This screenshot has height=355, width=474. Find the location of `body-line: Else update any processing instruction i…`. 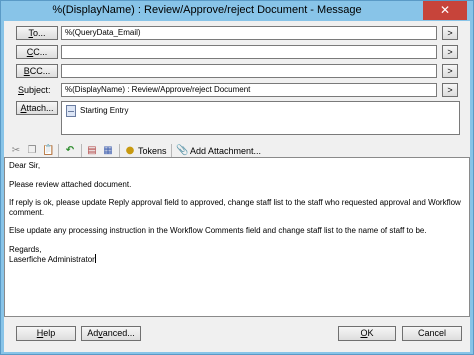

body-line: Else update any processing instruction i… is located at coordinates (218, 230).